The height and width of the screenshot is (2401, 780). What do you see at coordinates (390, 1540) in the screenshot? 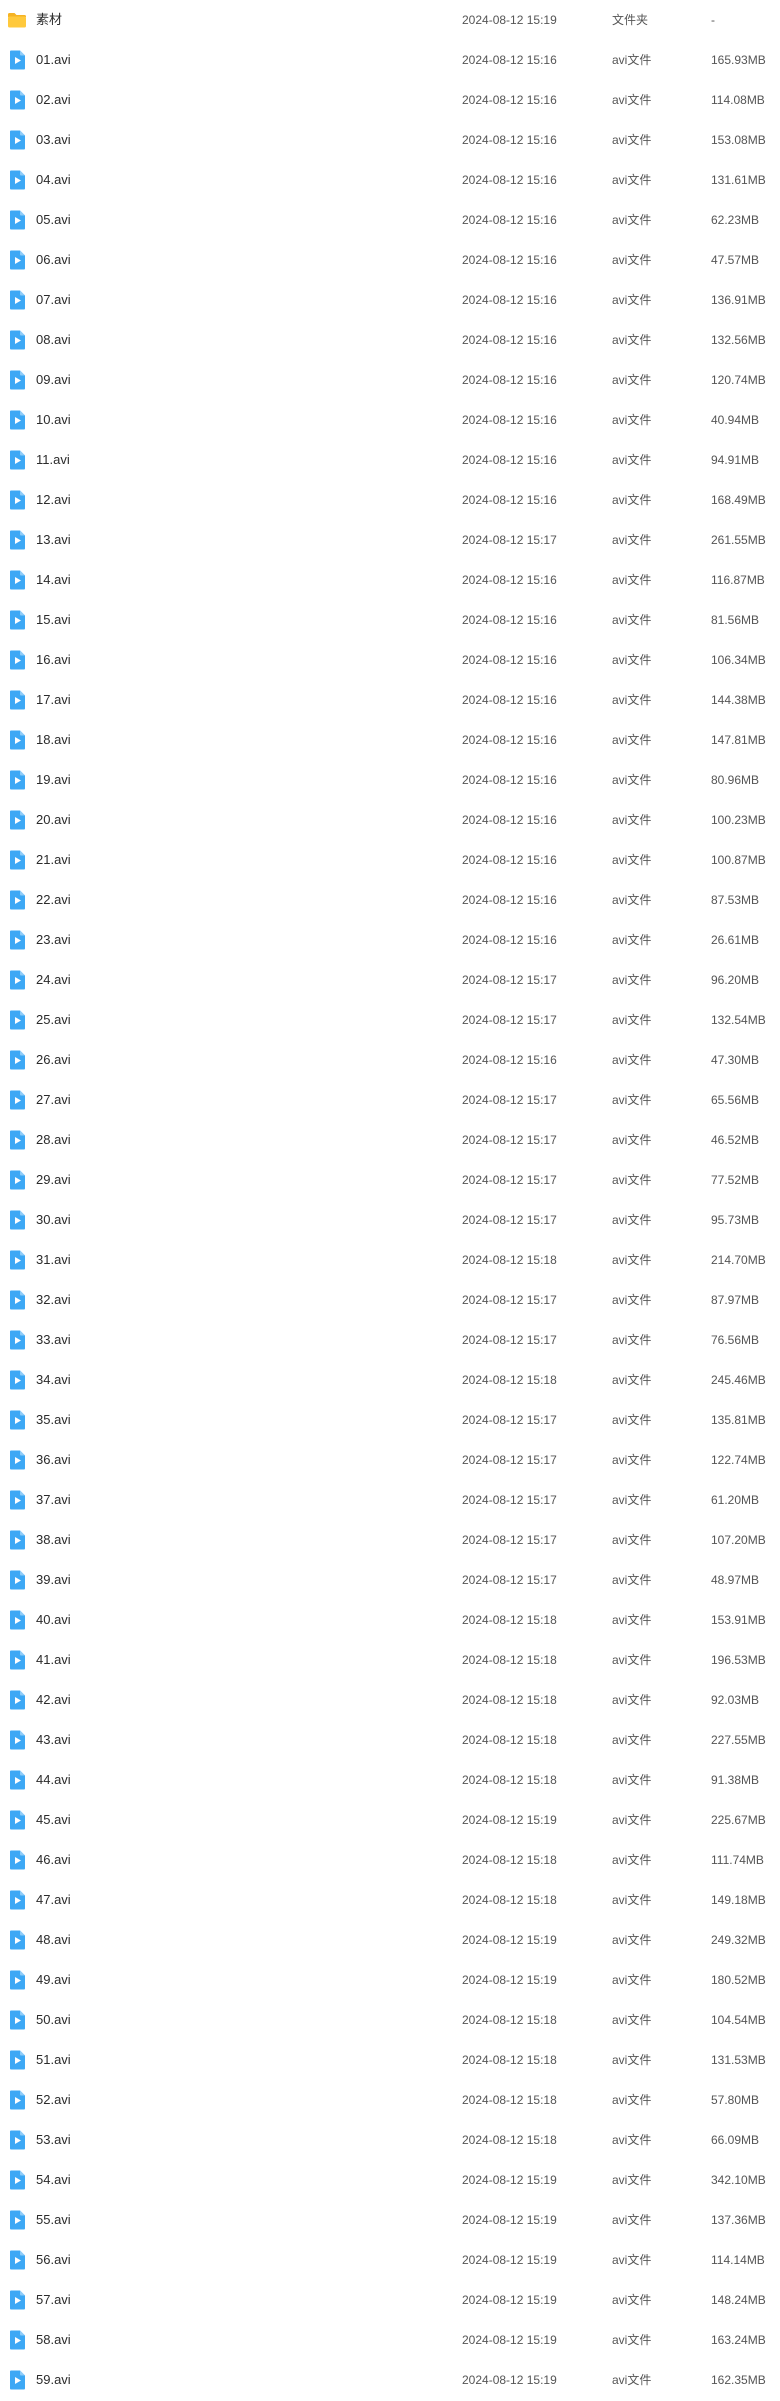
I see `file-row: 38.avi 2024-08-12 15:17 avi文件 107.20MB` at bounding box center [390, 1540].